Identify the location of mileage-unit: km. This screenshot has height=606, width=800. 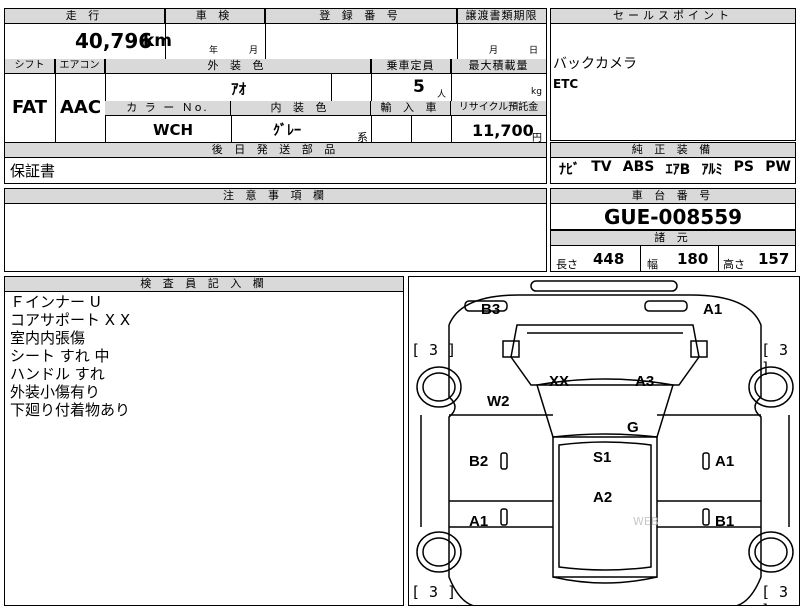
(158, 41).